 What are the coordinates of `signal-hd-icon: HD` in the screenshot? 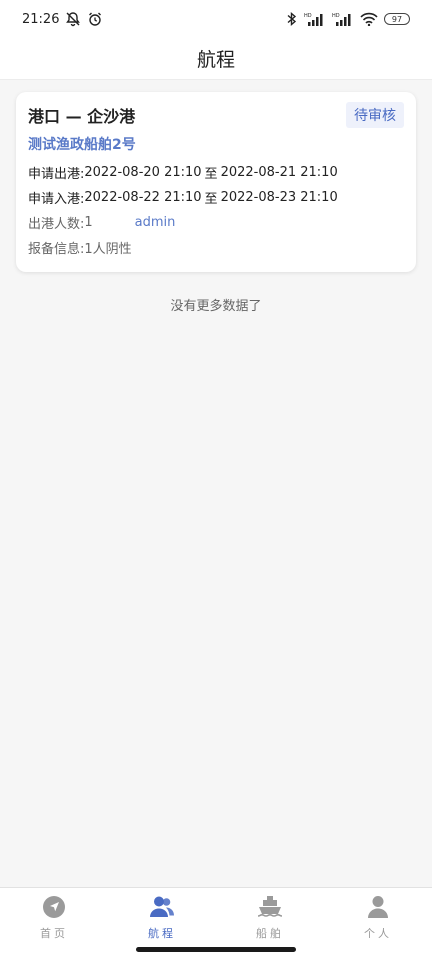 It's located at (315, 19).